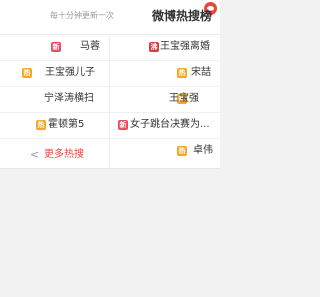  I want to click on hot-search-label: 王宝强离婚, so click(185, 46).